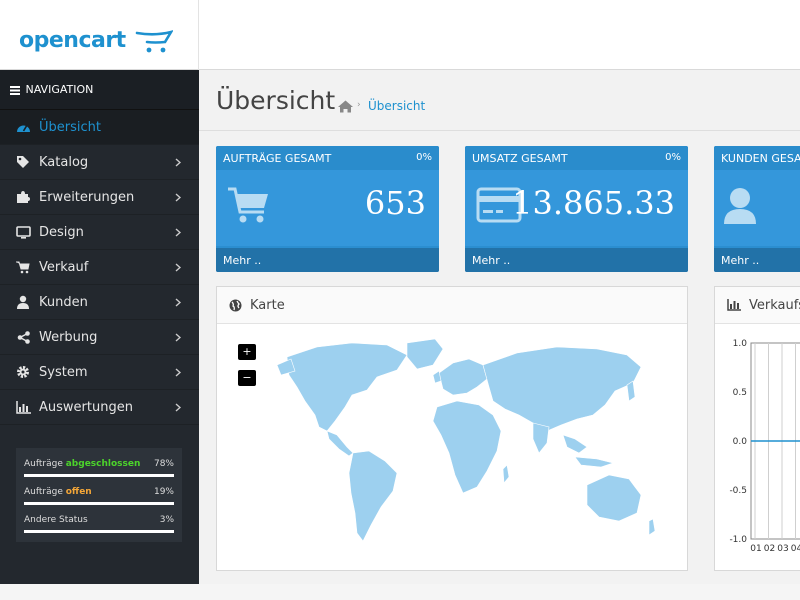  I want to click on puzzle-icon, so click(23, 197).